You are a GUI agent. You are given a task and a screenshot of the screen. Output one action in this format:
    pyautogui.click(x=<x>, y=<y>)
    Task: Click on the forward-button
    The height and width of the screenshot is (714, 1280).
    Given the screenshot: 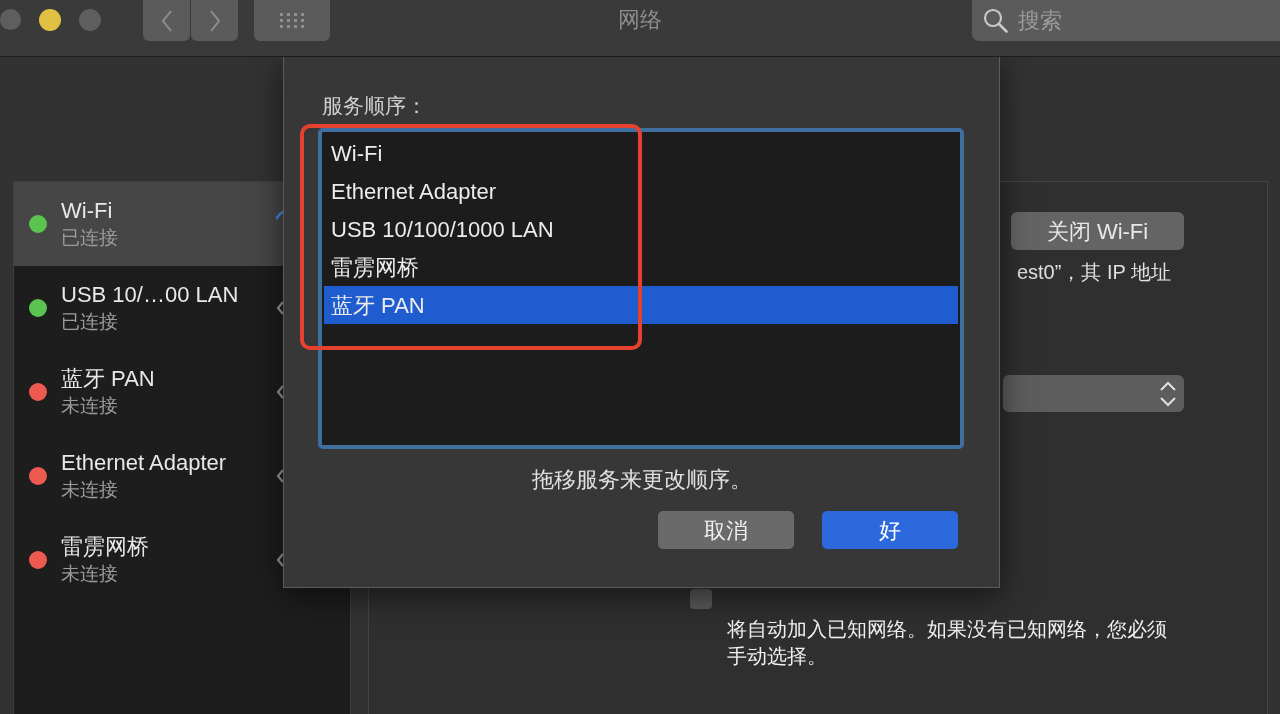 What is the action you would take?
    pyautogui.click(x=214, y=20)
    